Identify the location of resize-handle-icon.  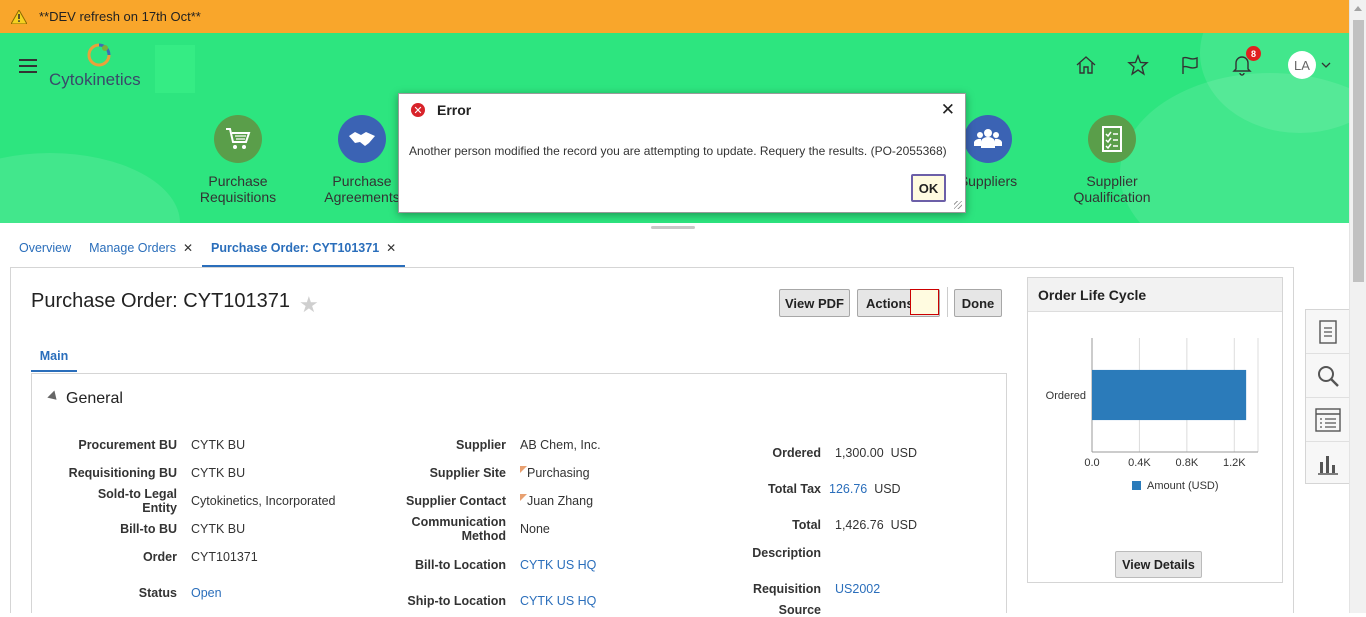
(958, 205).